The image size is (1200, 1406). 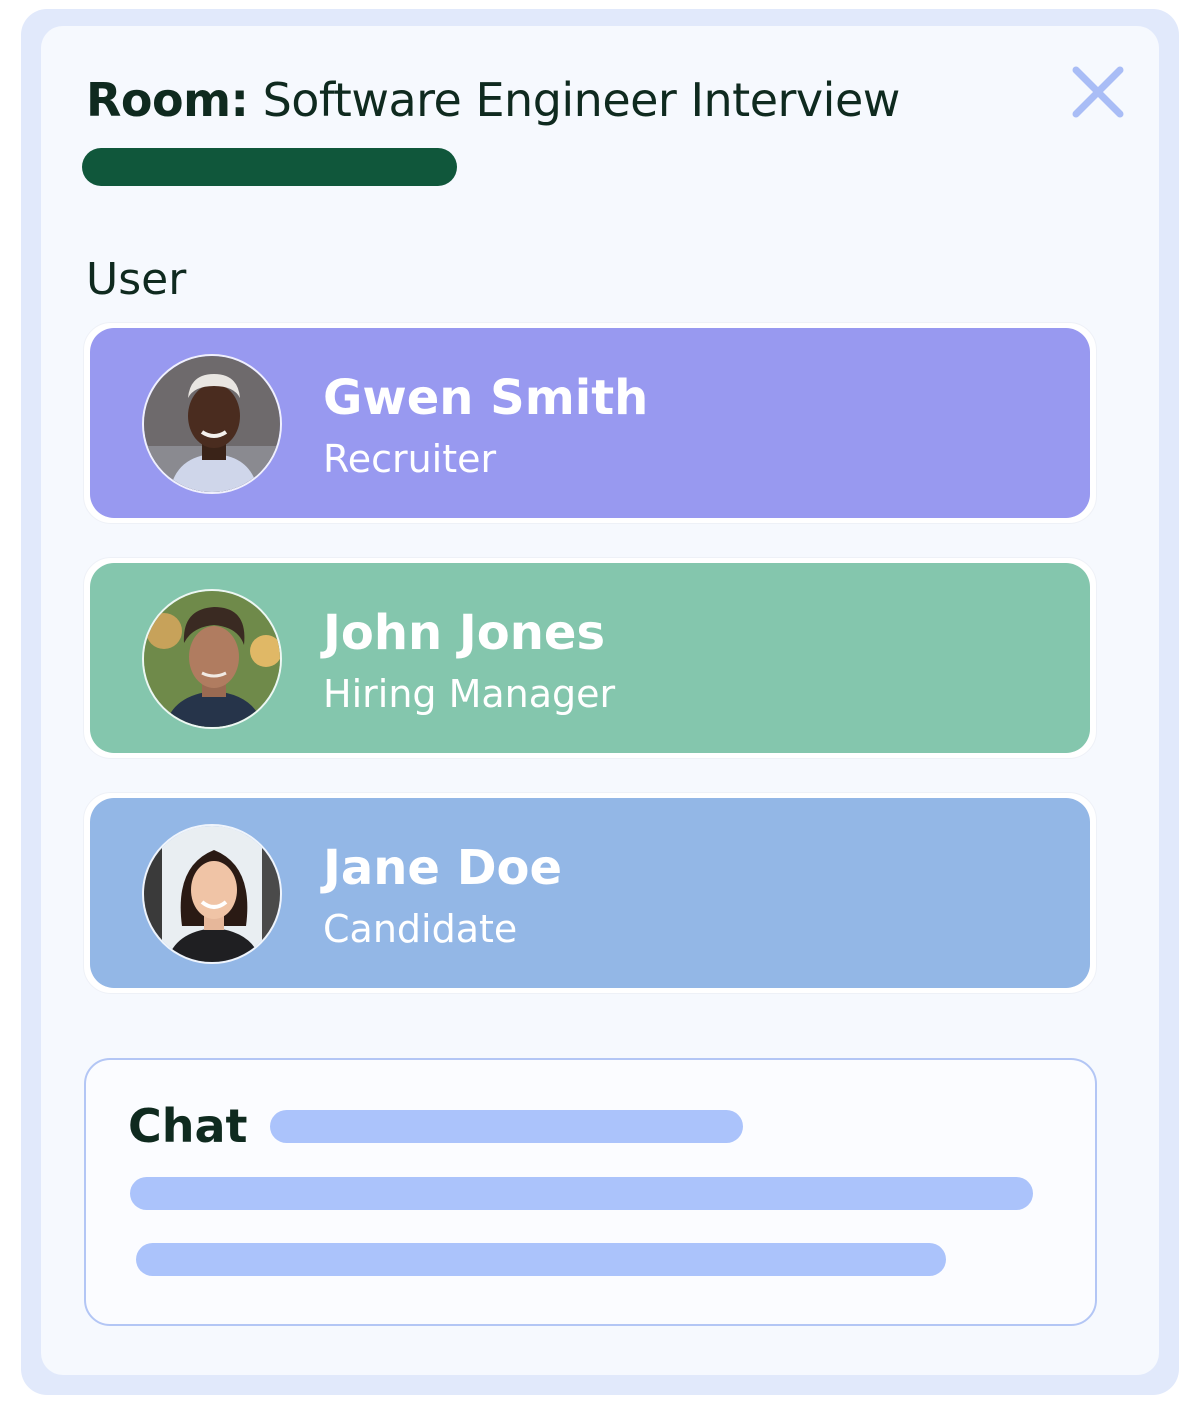 I want to click on avatar-john, so click(x=212, y=659).